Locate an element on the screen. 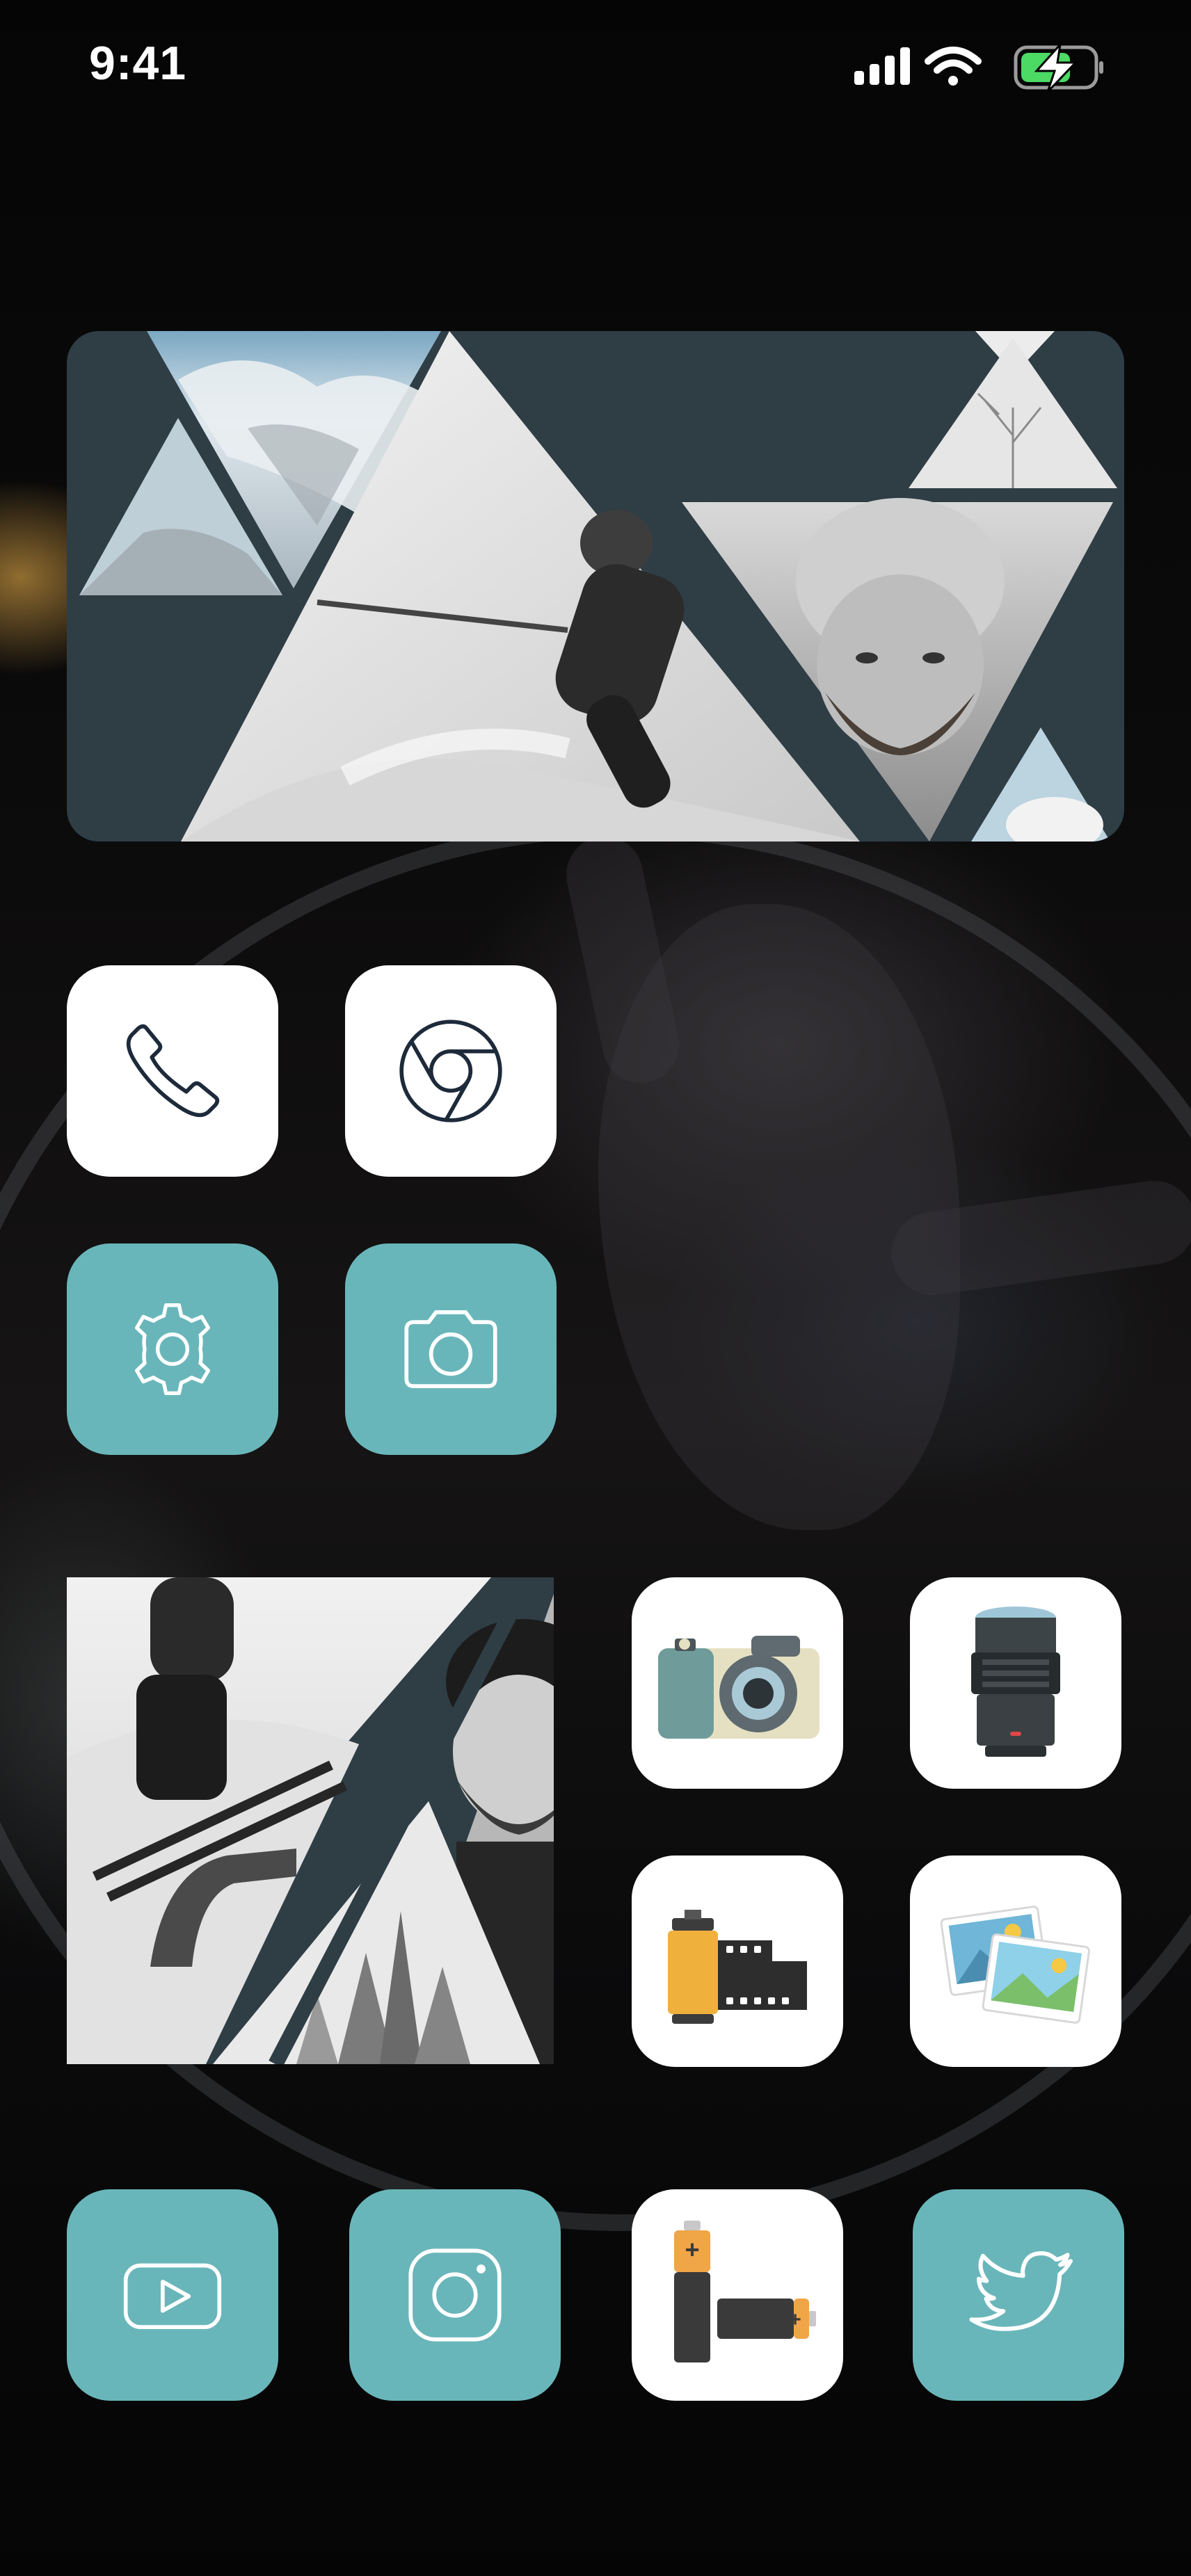  lens-app: lens-app is located at coordinates (1016, 1683).